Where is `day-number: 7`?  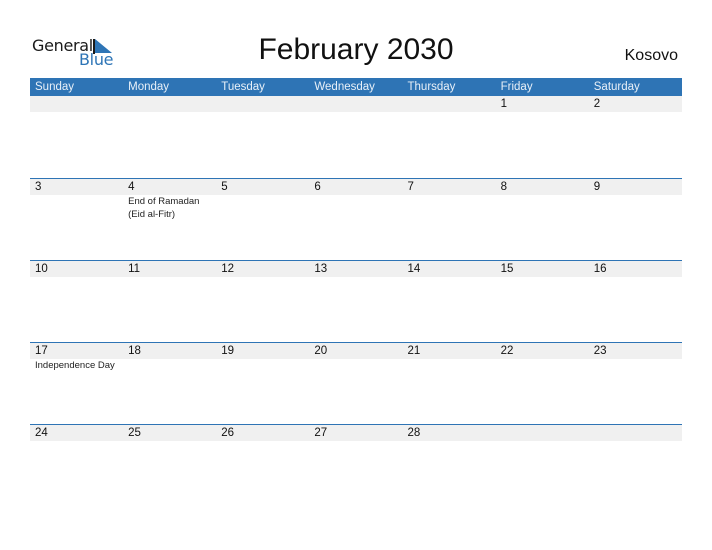
day-number: 7 is located at coordinates (410, 187).